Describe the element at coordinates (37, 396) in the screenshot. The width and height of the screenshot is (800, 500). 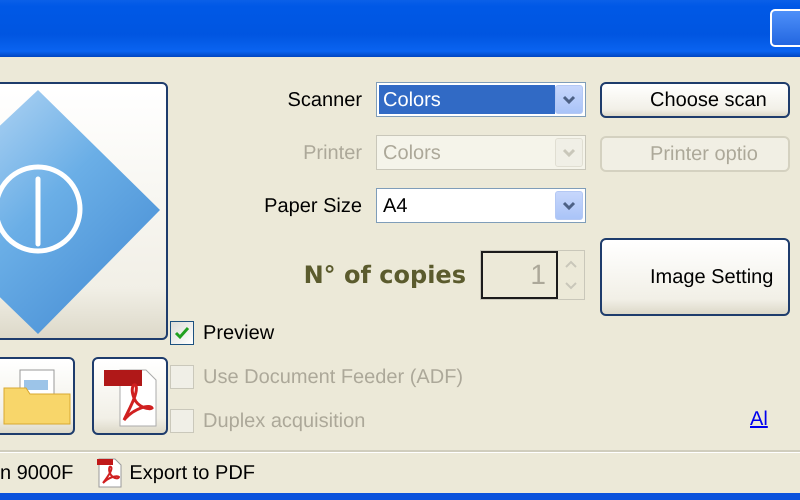
I see `open-folder-button` at that location.